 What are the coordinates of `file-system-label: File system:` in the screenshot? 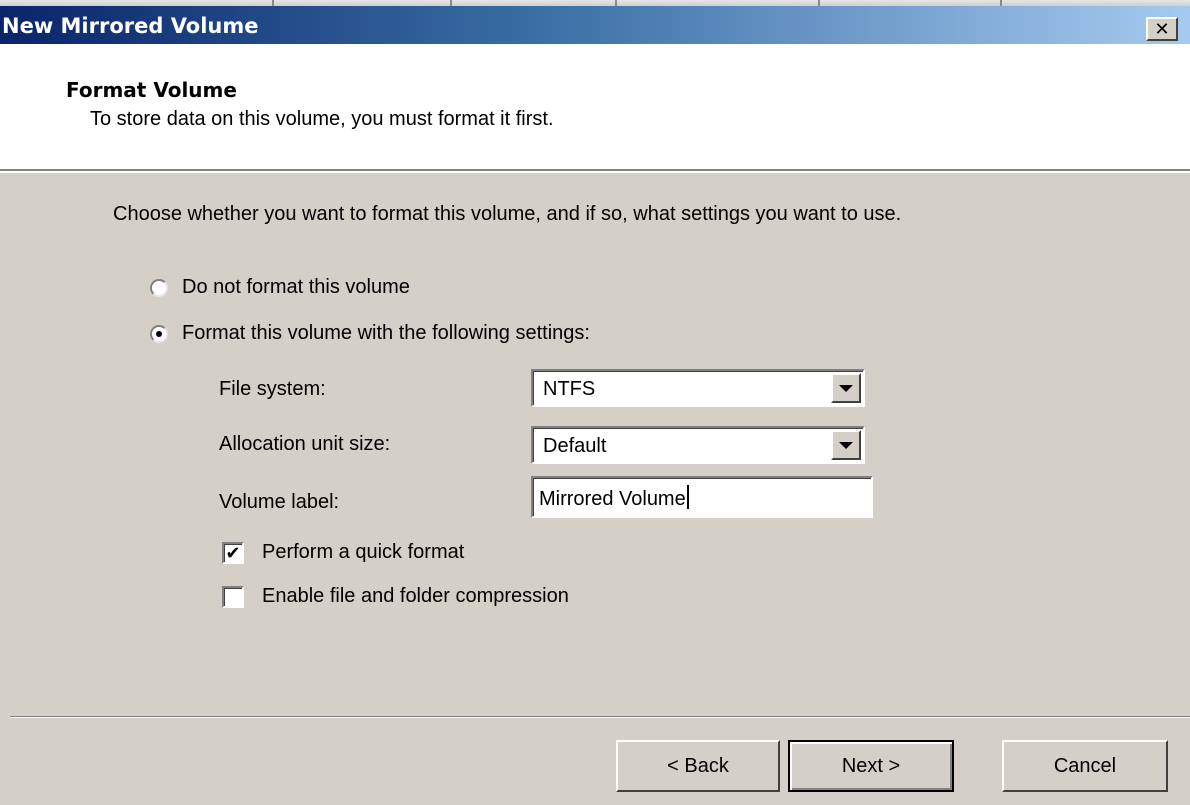 It's located at (272, 389).